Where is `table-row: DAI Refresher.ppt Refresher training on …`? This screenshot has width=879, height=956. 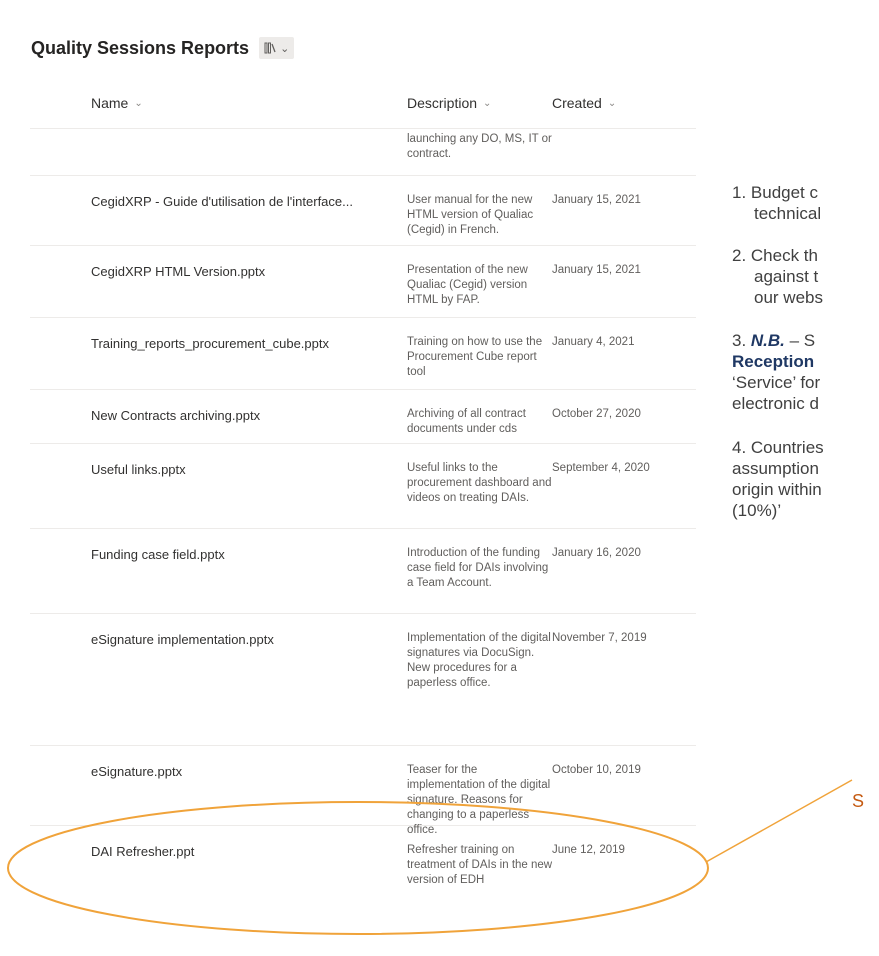 table-row: DAI Refresher.ppt Refresher training on … is located at coordinates (363, 881).